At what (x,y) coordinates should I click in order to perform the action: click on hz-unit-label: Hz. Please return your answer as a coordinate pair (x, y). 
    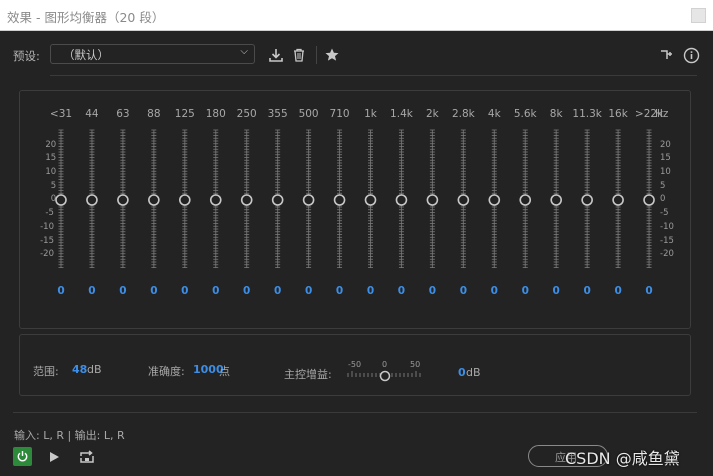
    Looking at the image, I should click on (662, 114).